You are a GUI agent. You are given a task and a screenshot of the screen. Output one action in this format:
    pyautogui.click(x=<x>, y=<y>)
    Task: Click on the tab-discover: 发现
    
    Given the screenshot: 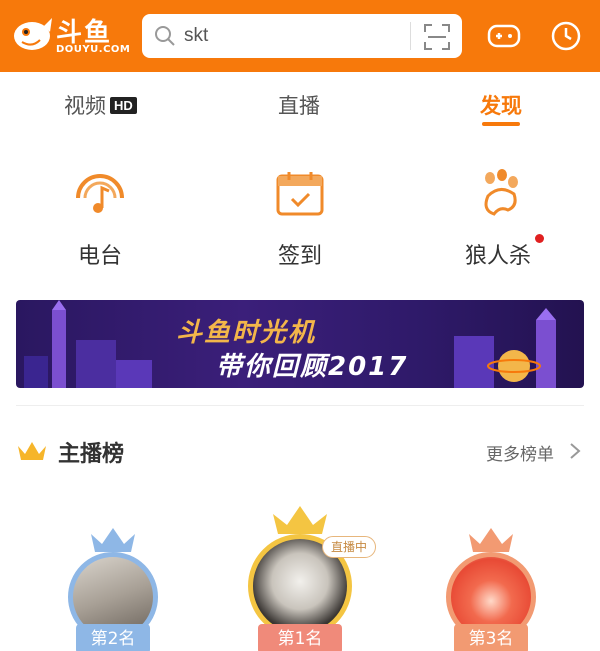 What is the action you would take?
    pyautogui.click(x=501, y=105)
    